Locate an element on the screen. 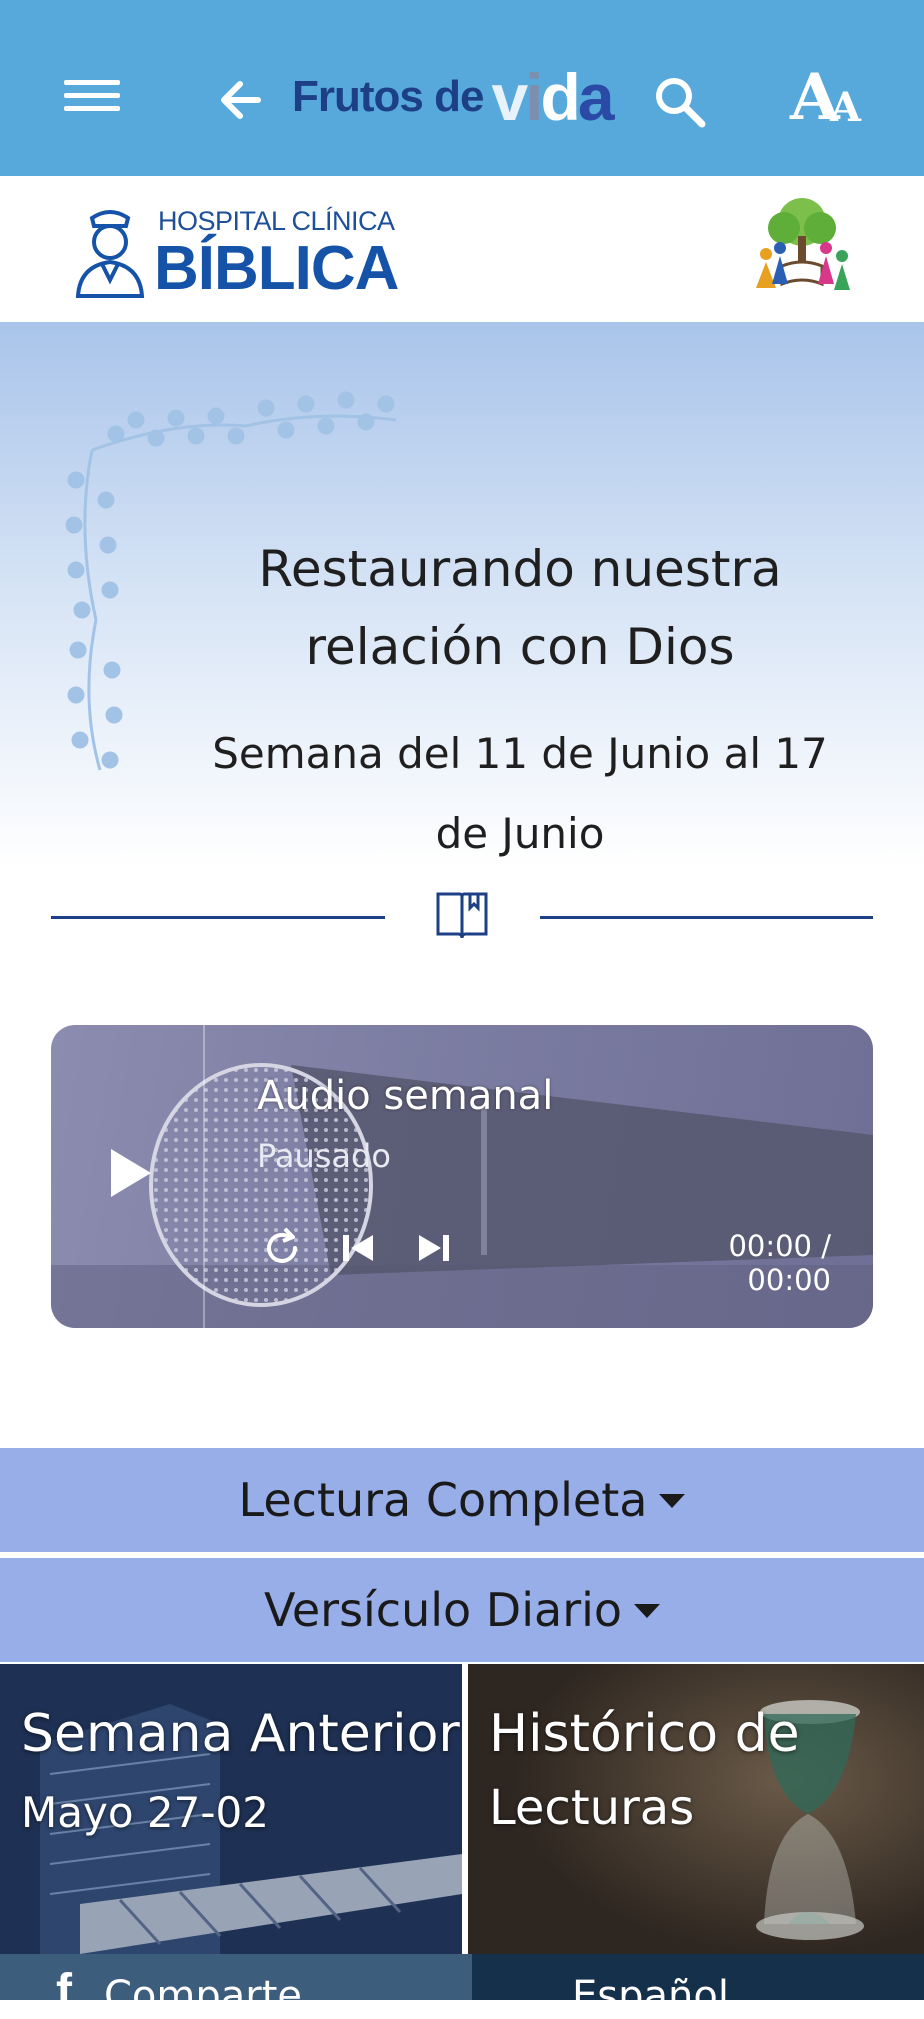 Image resolution: width=924 pixels, height=2019 pixels. skip-next-icon is located at coordinates (434, 1248).